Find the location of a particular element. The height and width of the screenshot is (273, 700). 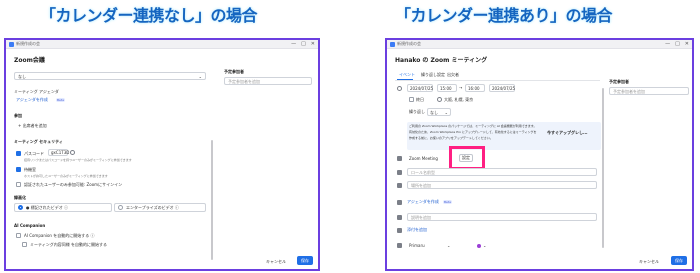

auth-label: 認証されたユーザーのみ参加可能: Zoomにサインイン is located at coordinates (73, 184).